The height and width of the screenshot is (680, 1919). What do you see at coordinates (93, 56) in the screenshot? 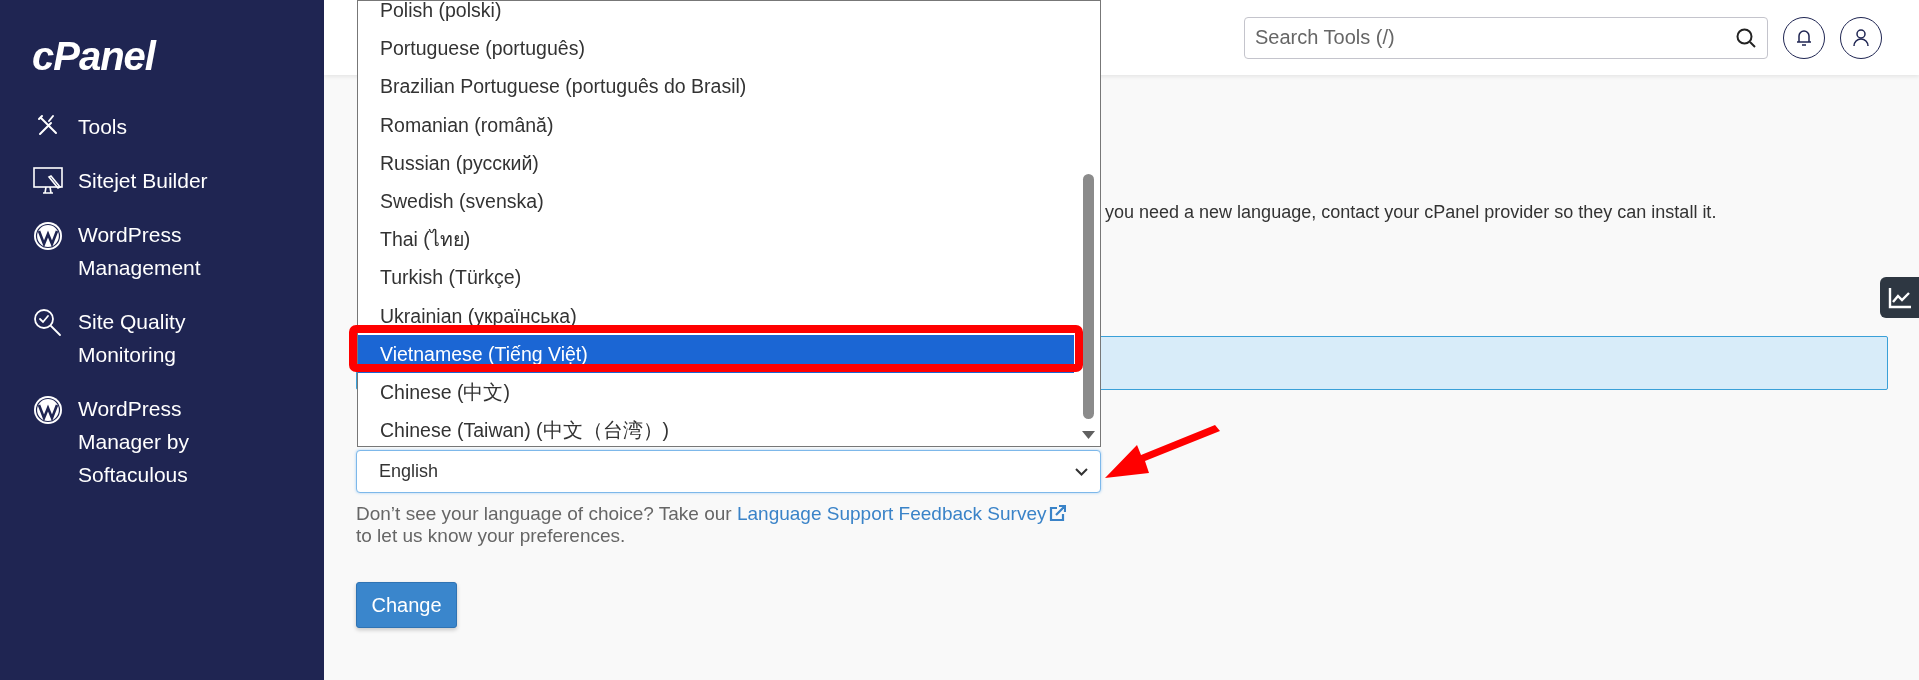
I see `cpanel-logo: cPanel` at bounding box center [93, 56].